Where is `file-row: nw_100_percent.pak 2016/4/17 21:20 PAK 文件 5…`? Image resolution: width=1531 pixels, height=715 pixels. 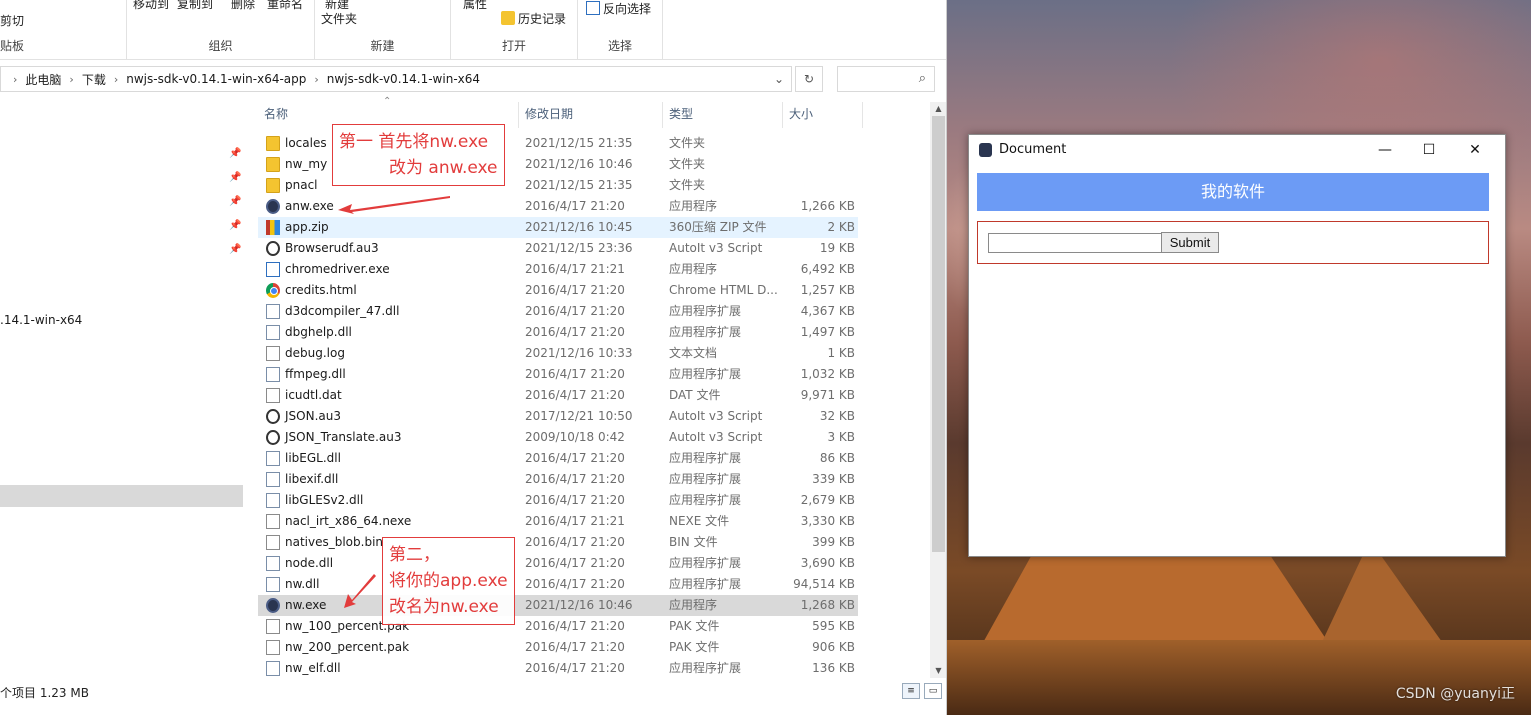
file-row: nw_100_percent.pak 2016/4/17 21:20 PAK 文件 5… is located at coordinates (558, 626).